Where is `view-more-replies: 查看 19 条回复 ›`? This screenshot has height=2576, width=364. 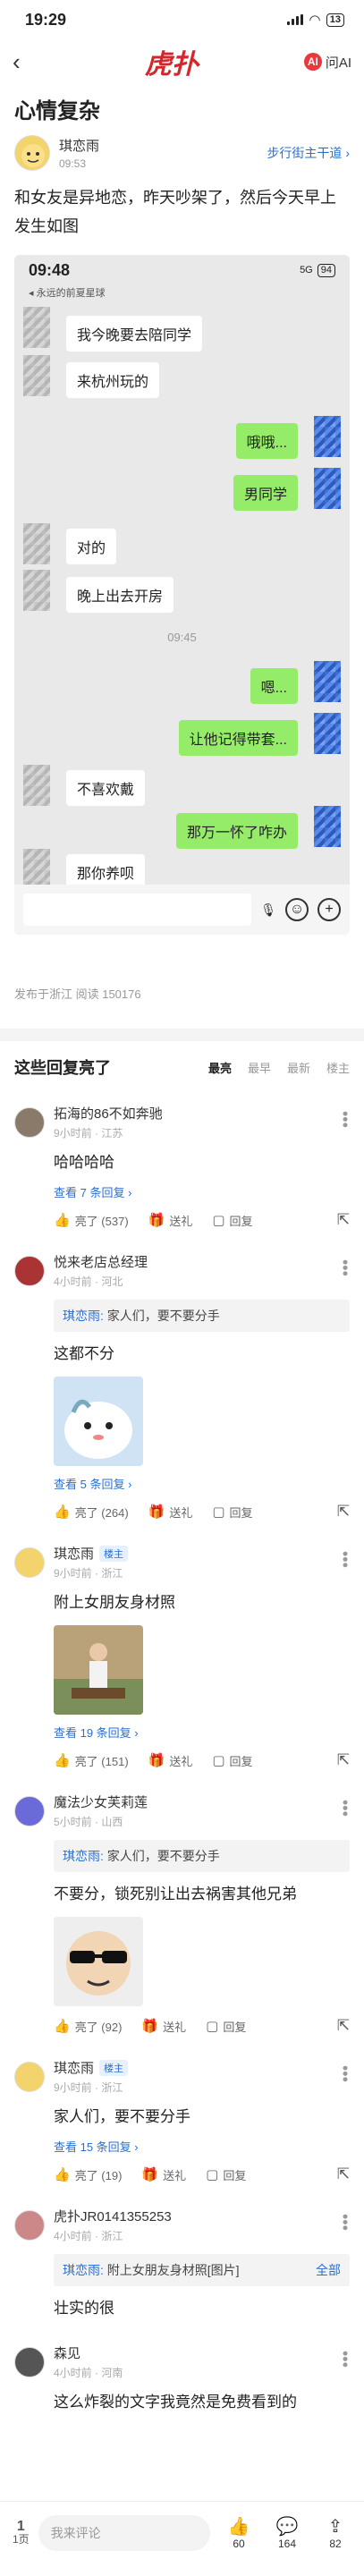
view-more-replies: 查看 19 条回复 › is located at coordinates (182, 1728).